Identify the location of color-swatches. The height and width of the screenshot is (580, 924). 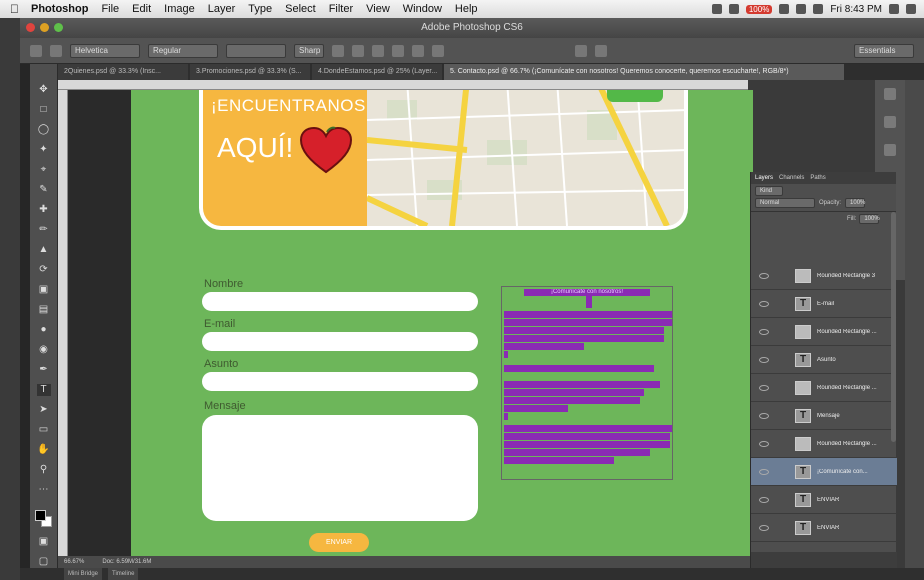
(43, 519).